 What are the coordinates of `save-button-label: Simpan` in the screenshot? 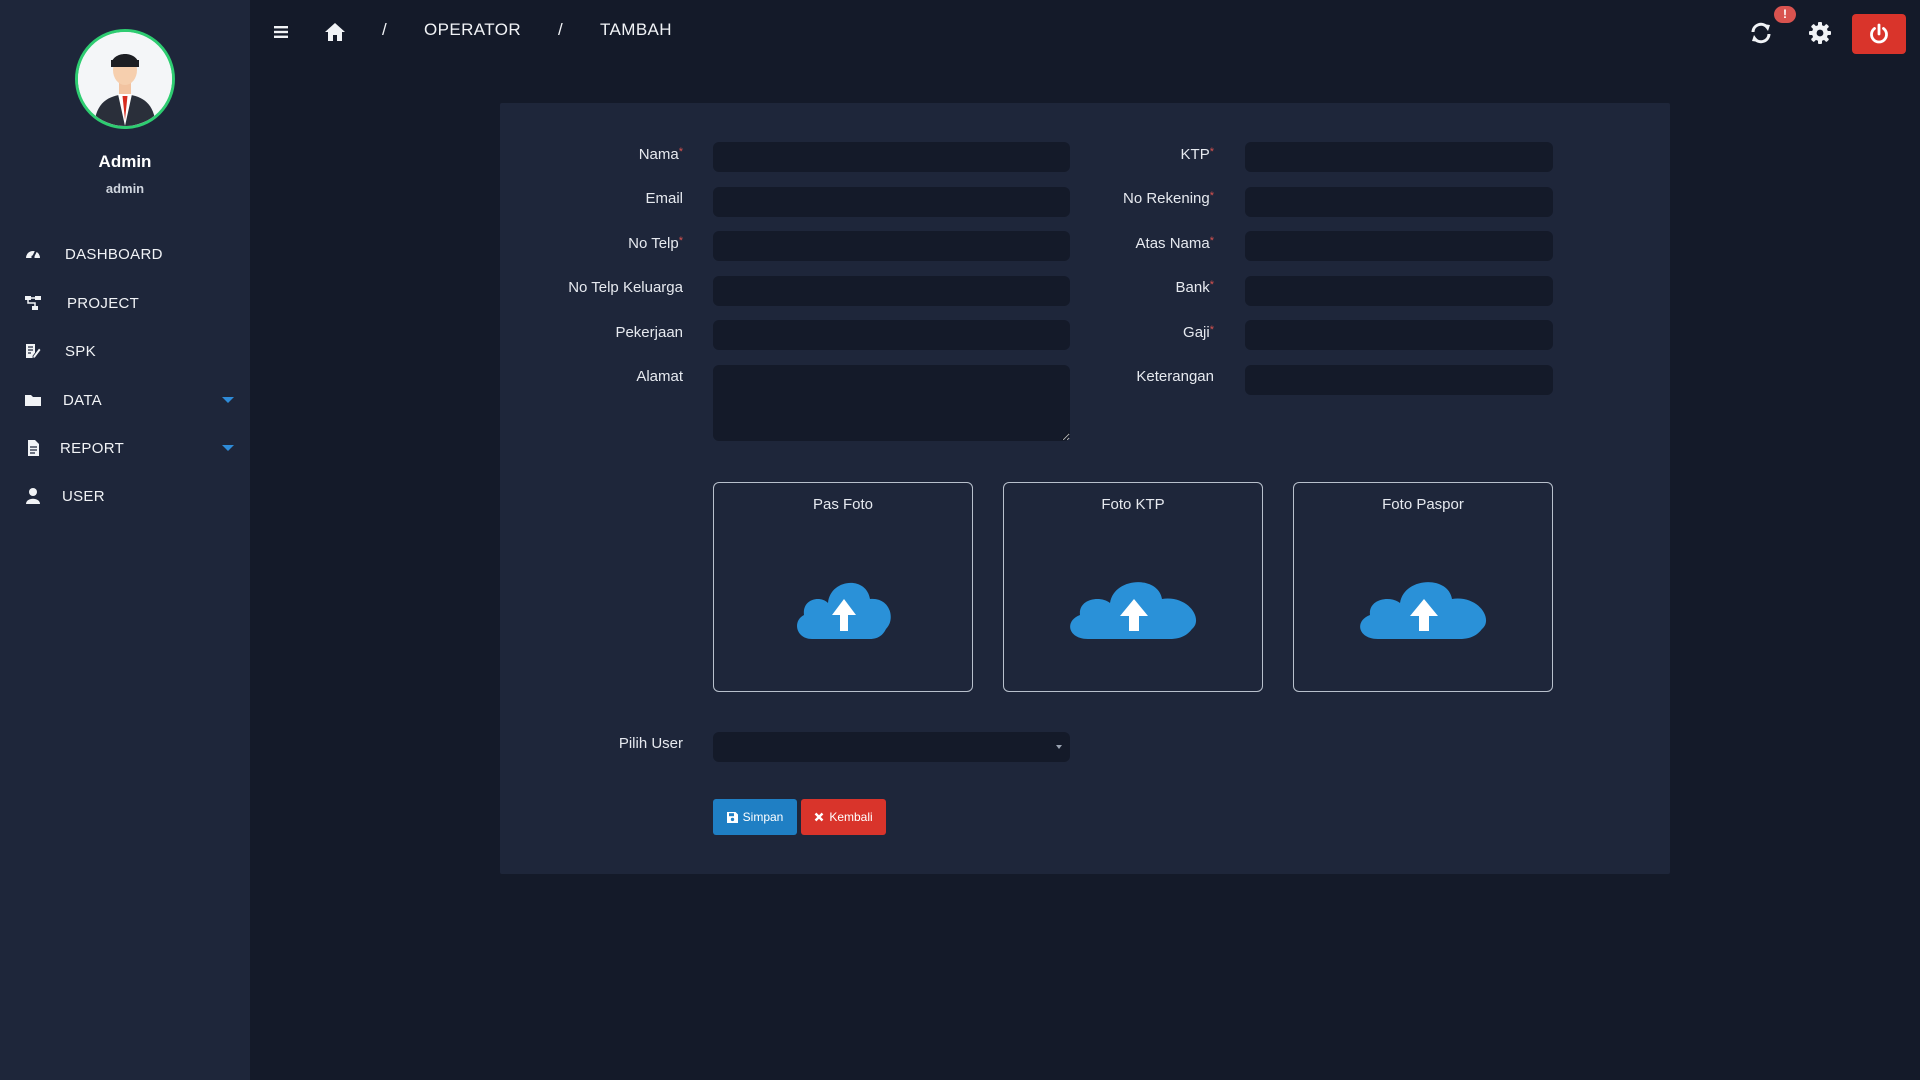 It's located at (763, 817).